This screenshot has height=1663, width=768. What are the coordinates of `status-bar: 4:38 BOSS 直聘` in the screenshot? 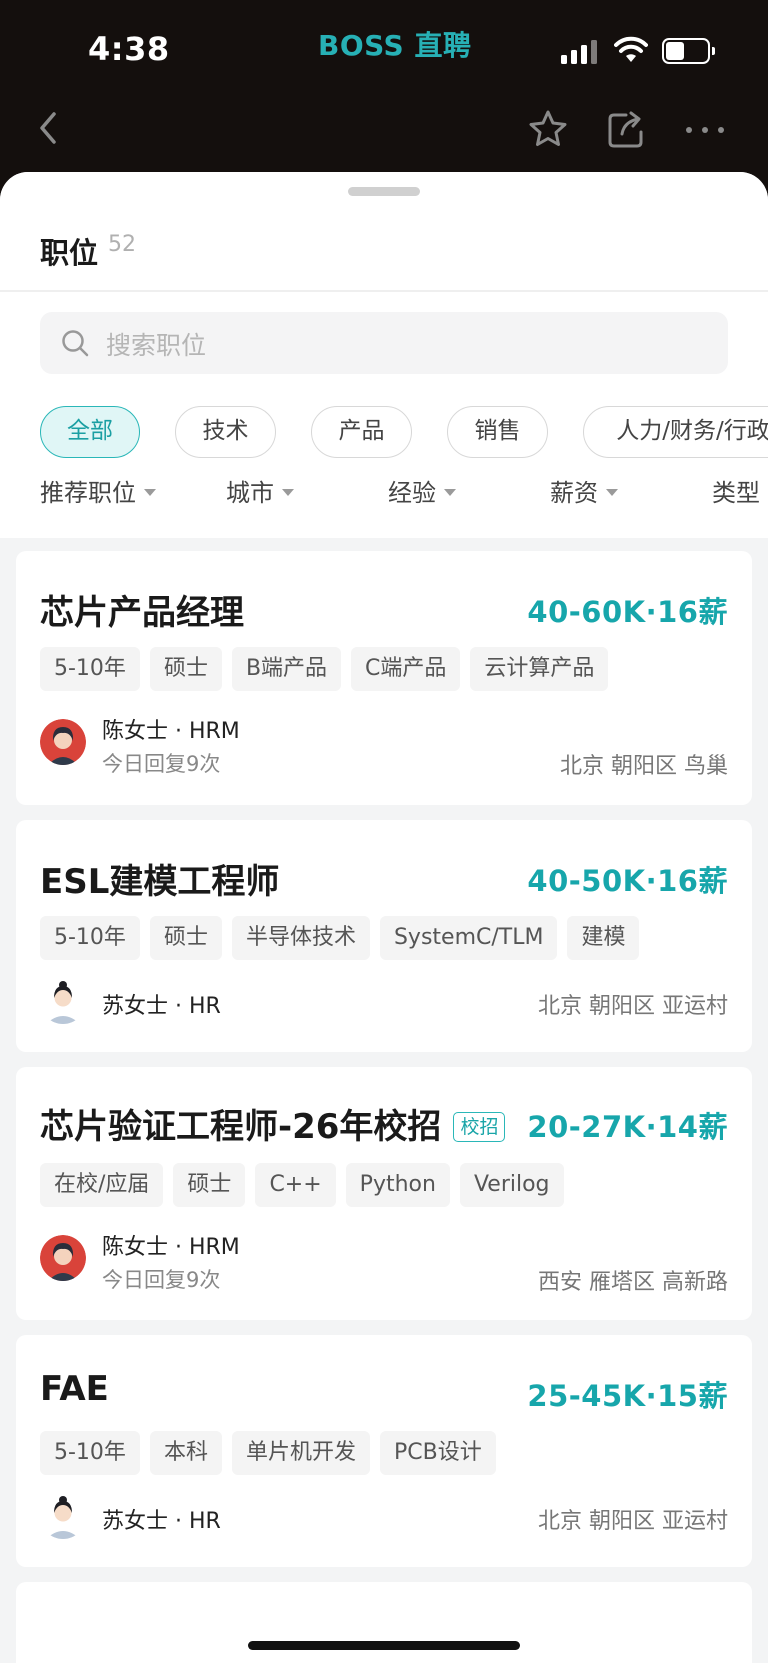 It's located at (384, 45).